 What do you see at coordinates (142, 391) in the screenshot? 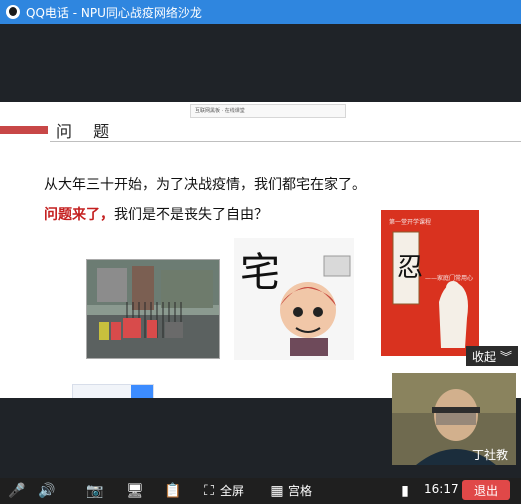
I see `slide-search-button` at bounding box center [142, 391].